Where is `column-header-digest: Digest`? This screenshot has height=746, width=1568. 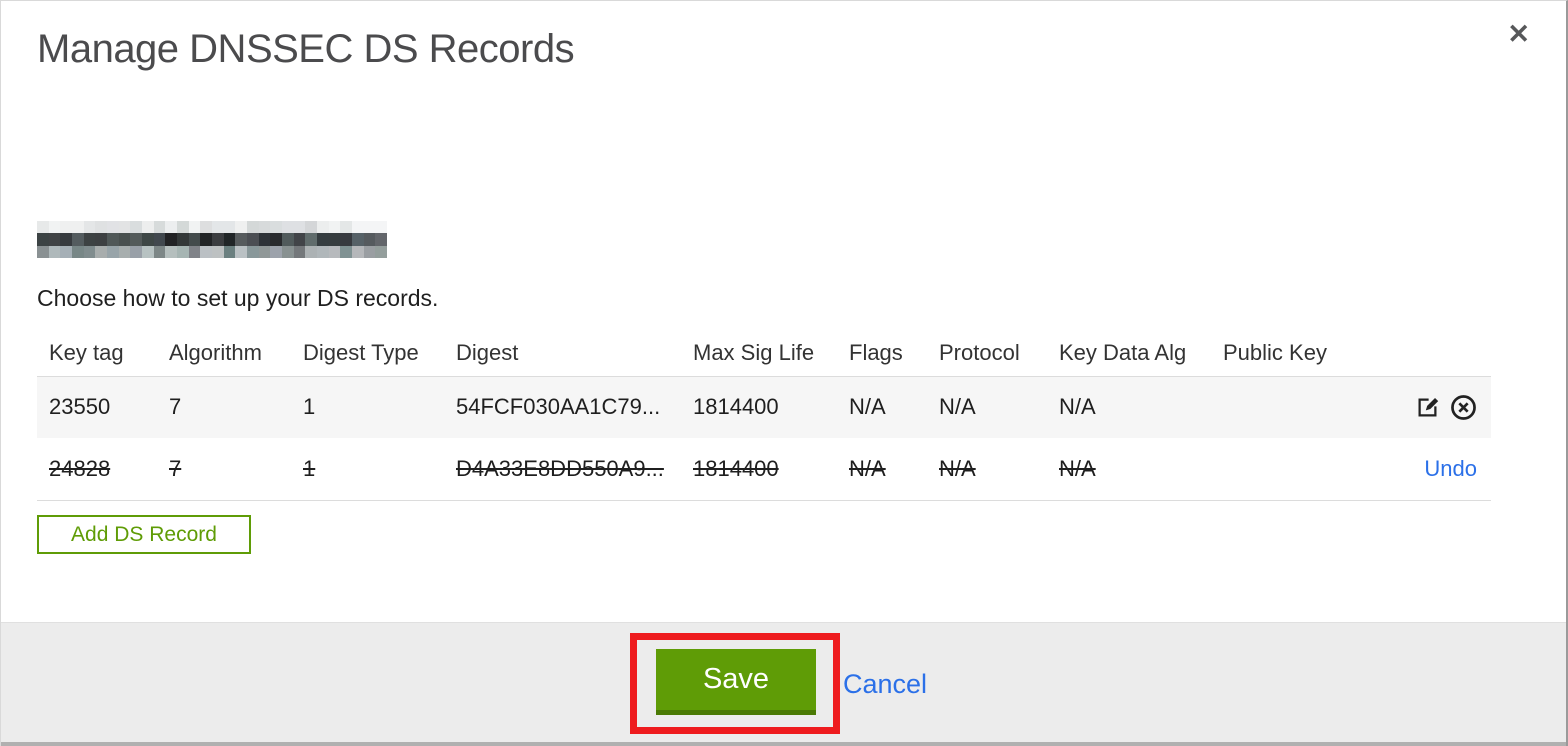
column-header-digest: Digest is located at coordinates (562, 354).